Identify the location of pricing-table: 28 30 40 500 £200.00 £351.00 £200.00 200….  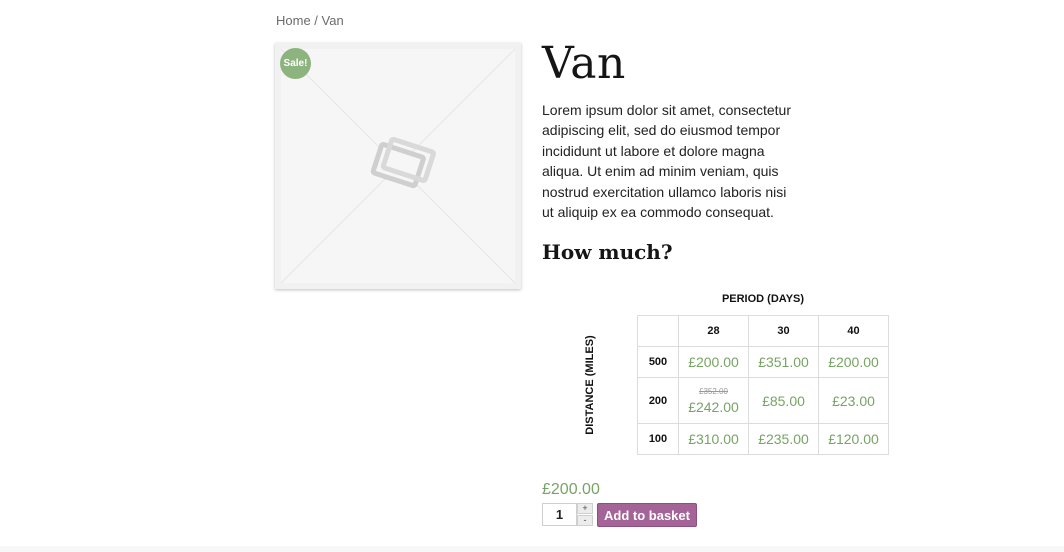
(763, 385).